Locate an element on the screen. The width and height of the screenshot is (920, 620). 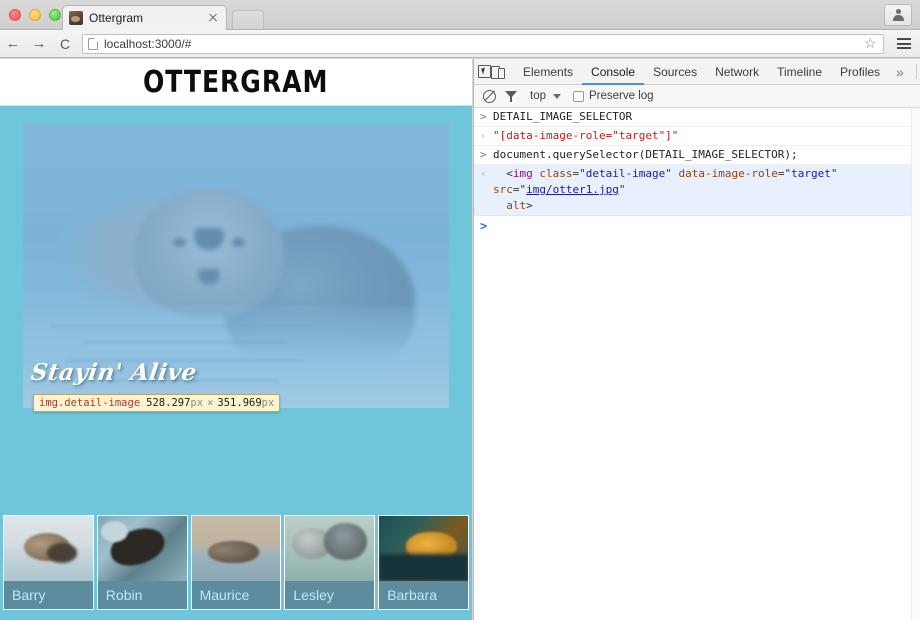
console-scrollbar is located at coordinates (915, 364).